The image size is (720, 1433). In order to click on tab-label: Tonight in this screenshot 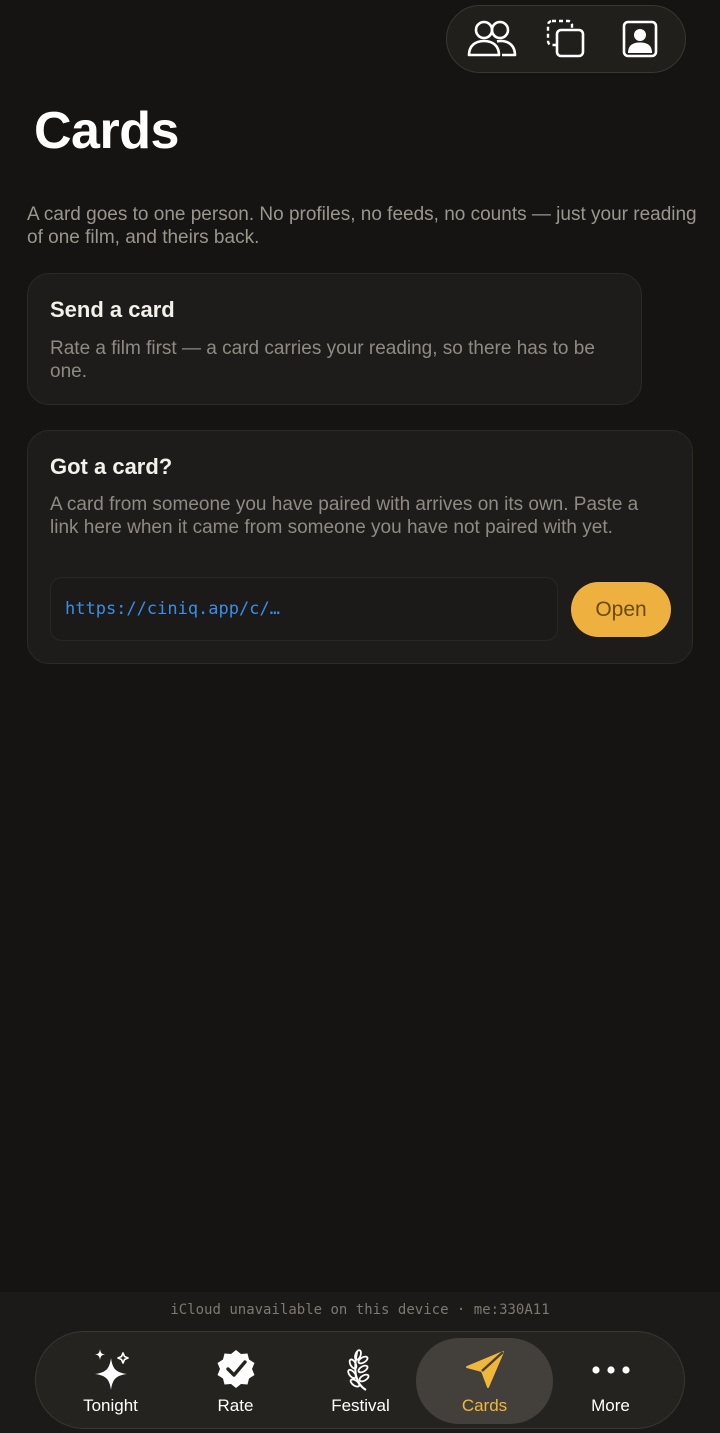, I will do `click(110, 1405)`.